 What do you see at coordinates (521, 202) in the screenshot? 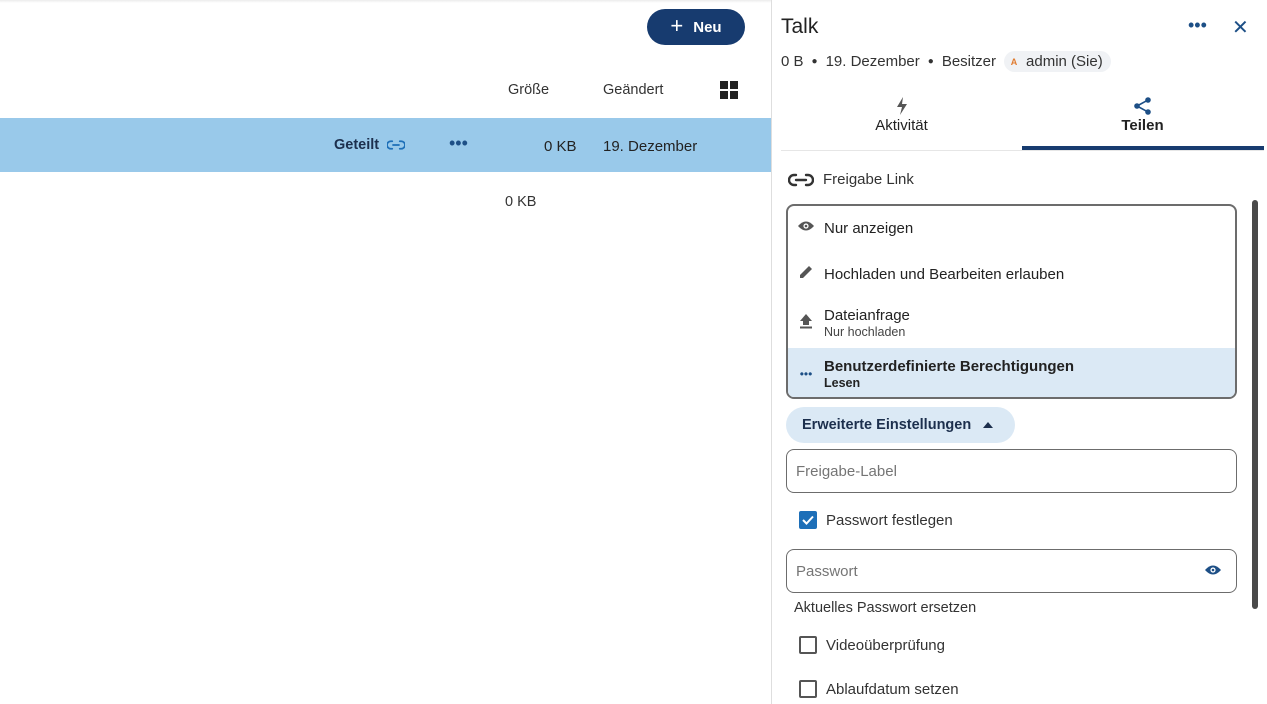
I see `total-size: 0 KB` at bounding box center [521, 202].